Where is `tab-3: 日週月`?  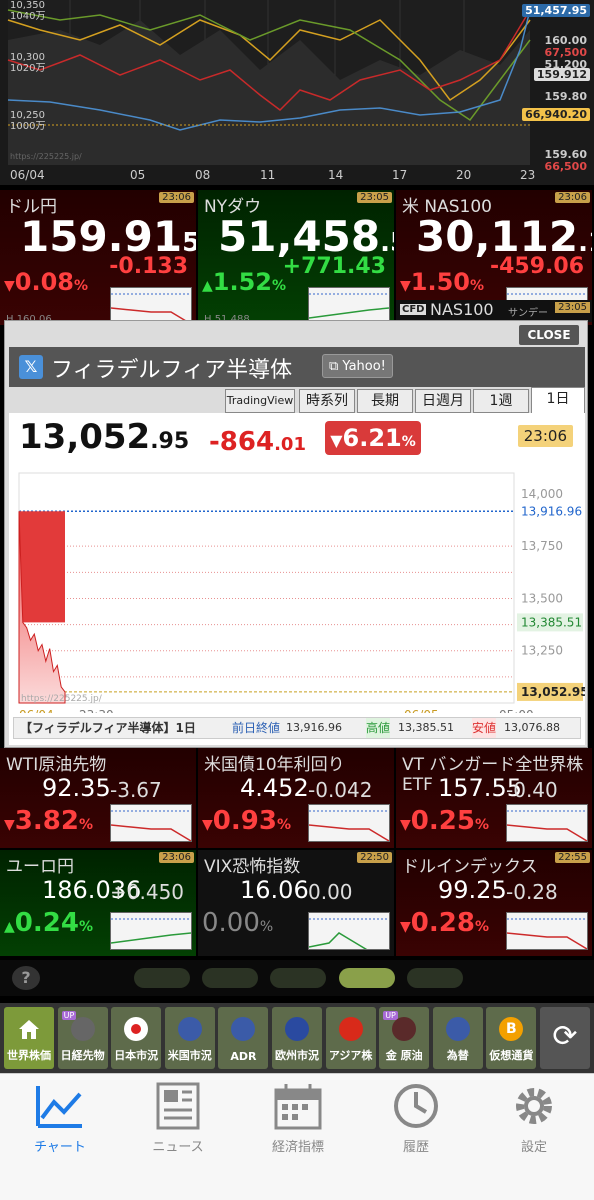
tab-3: 日週月 is located at coordinates (443, 401).